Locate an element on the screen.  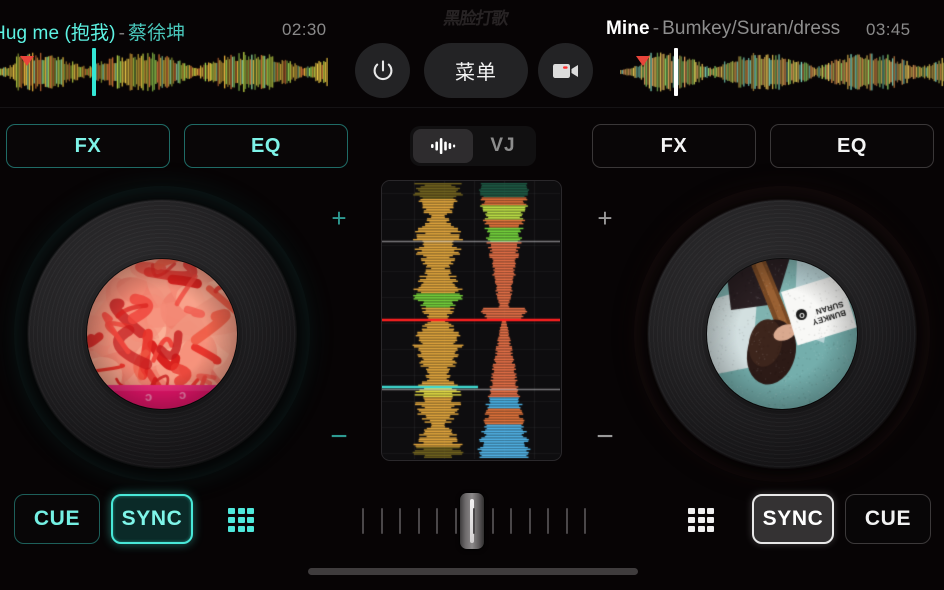
deck-a-header: Hug me (抱我) - 蔡徐坤 is located at coordinates (170, 54).